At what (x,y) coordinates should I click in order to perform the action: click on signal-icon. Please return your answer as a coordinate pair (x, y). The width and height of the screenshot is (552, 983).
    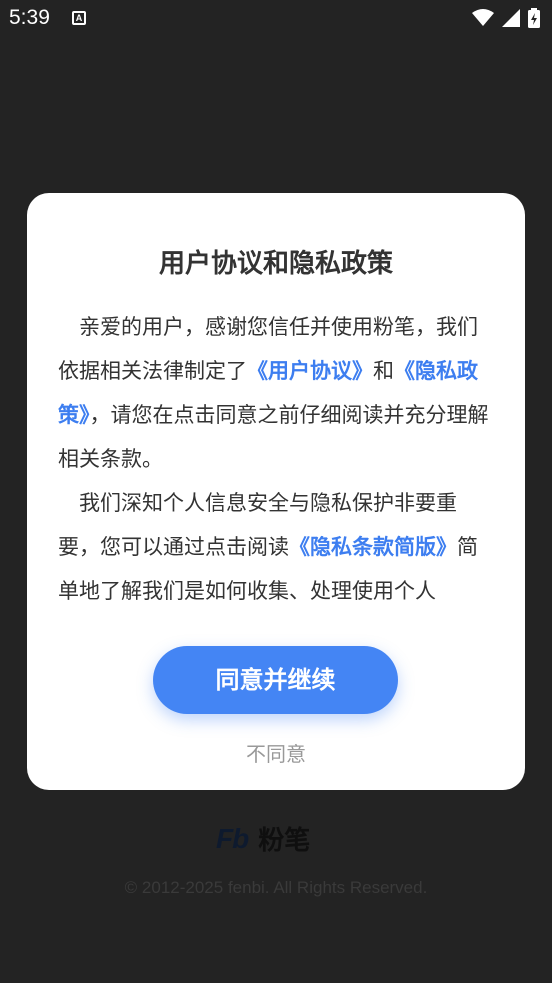
    Looking at the image, I should click on (511, 18).